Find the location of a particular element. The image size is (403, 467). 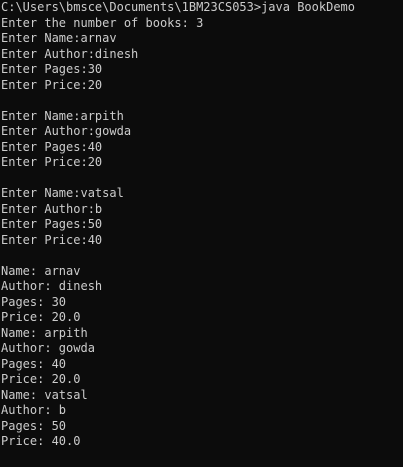

book1-price-input: Enter Price:20 is located at coordinates (52, 84).